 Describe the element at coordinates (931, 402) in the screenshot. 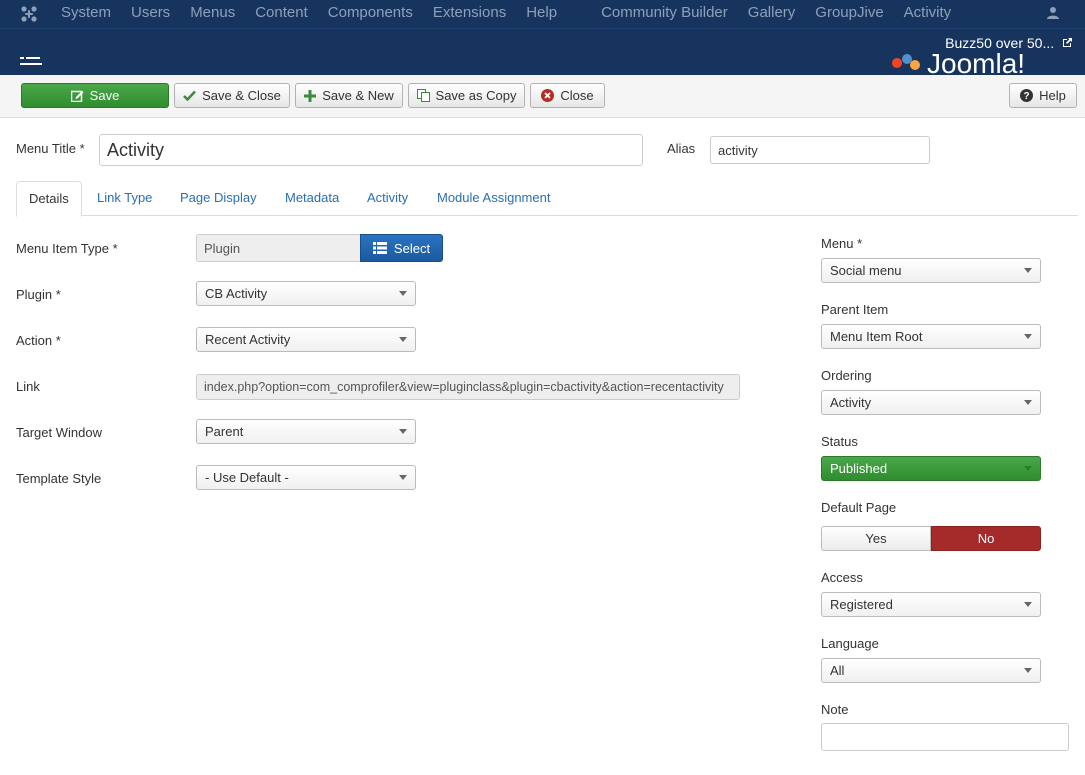

I see `ordering-select: Activity` at that location.